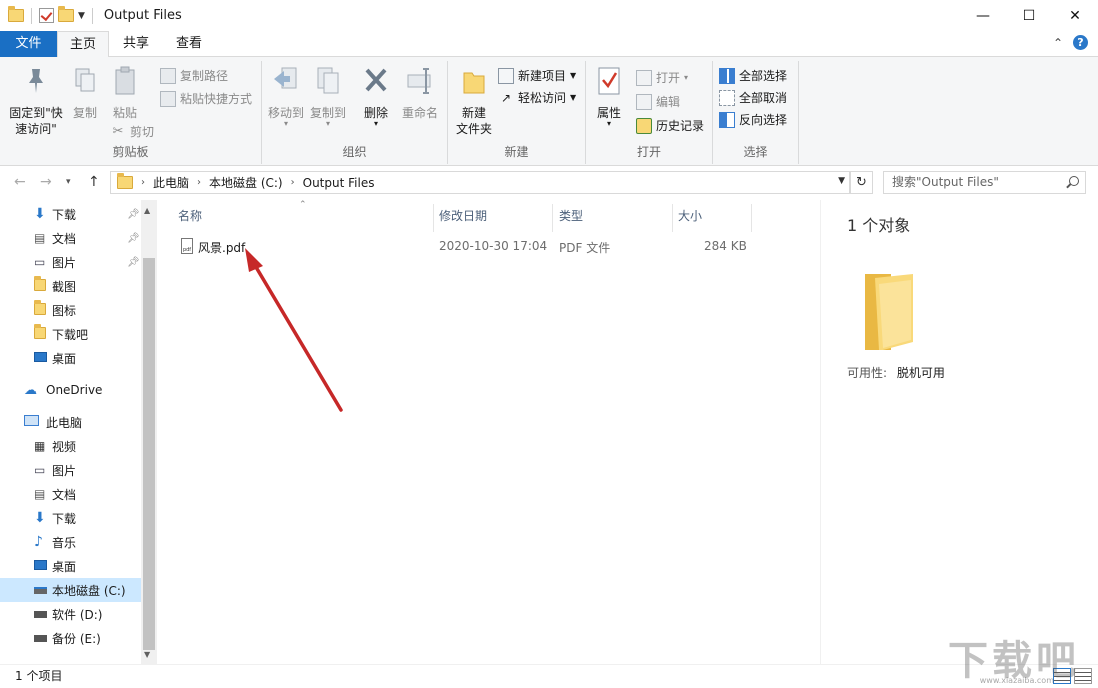 This screenshot has width=1098, height=688. What do you see at coordinates (354, 152) in the screenshot?
I see `organize-group-label: 组织` at bounding box center [354, 152].